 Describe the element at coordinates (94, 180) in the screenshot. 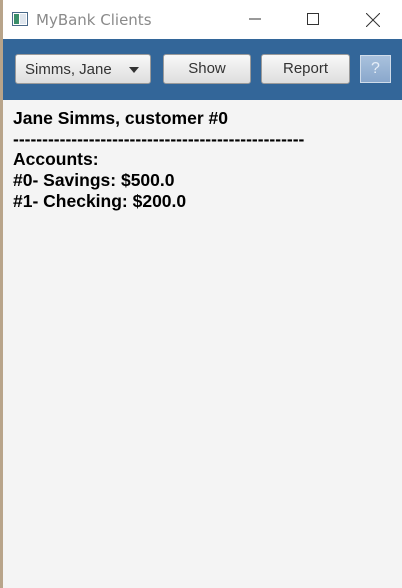

I see `account-item: #0- Savings: $500.0` at that location.